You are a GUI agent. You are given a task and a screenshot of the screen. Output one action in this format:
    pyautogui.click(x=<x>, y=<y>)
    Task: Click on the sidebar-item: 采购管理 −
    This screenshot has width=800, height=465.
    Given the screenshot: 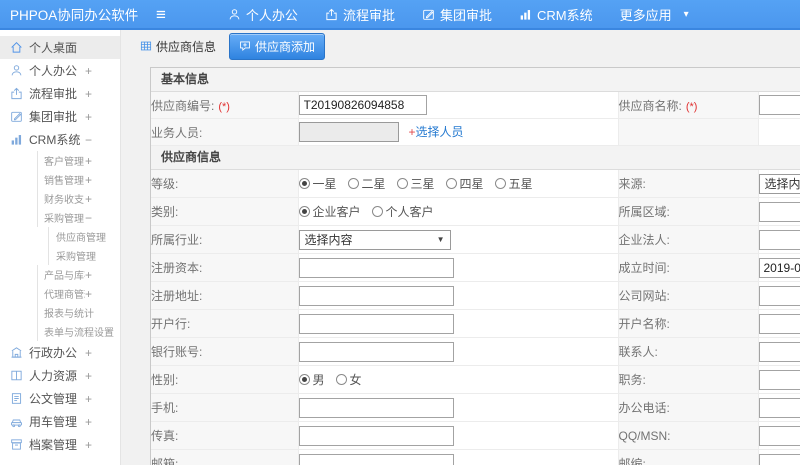 What is the action you would take?
    pyautogui.click(x=60, y=217)
    